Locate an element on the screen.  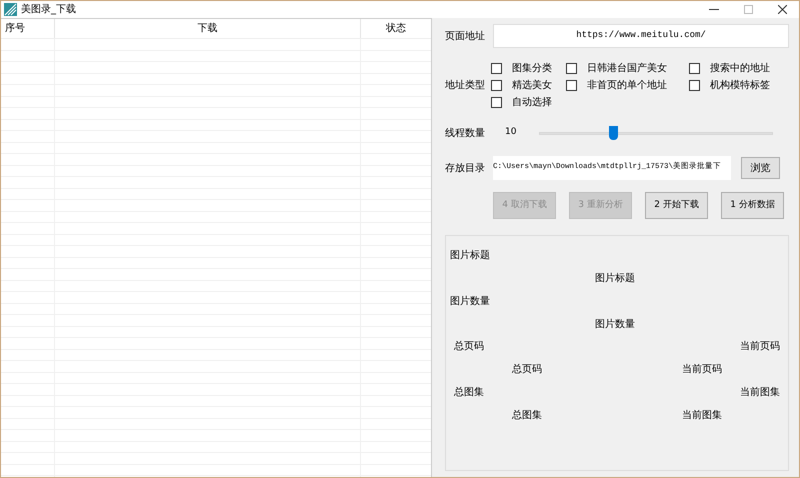
maximize-icon is located at coordinates (748, 9).